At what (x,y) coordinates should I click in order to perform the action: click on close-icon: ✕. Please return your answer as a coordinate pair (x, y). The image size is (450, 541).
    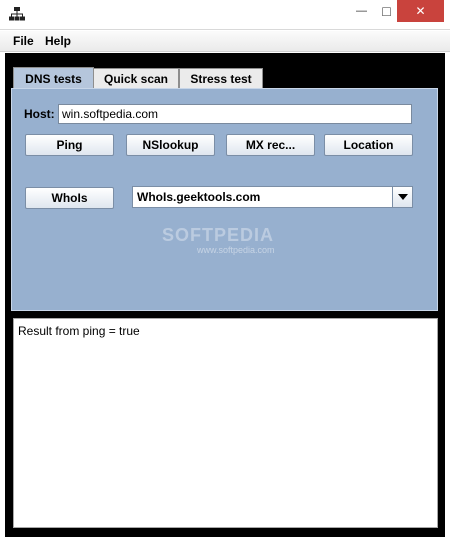
    Looking at the image, I should click on (420, 11).